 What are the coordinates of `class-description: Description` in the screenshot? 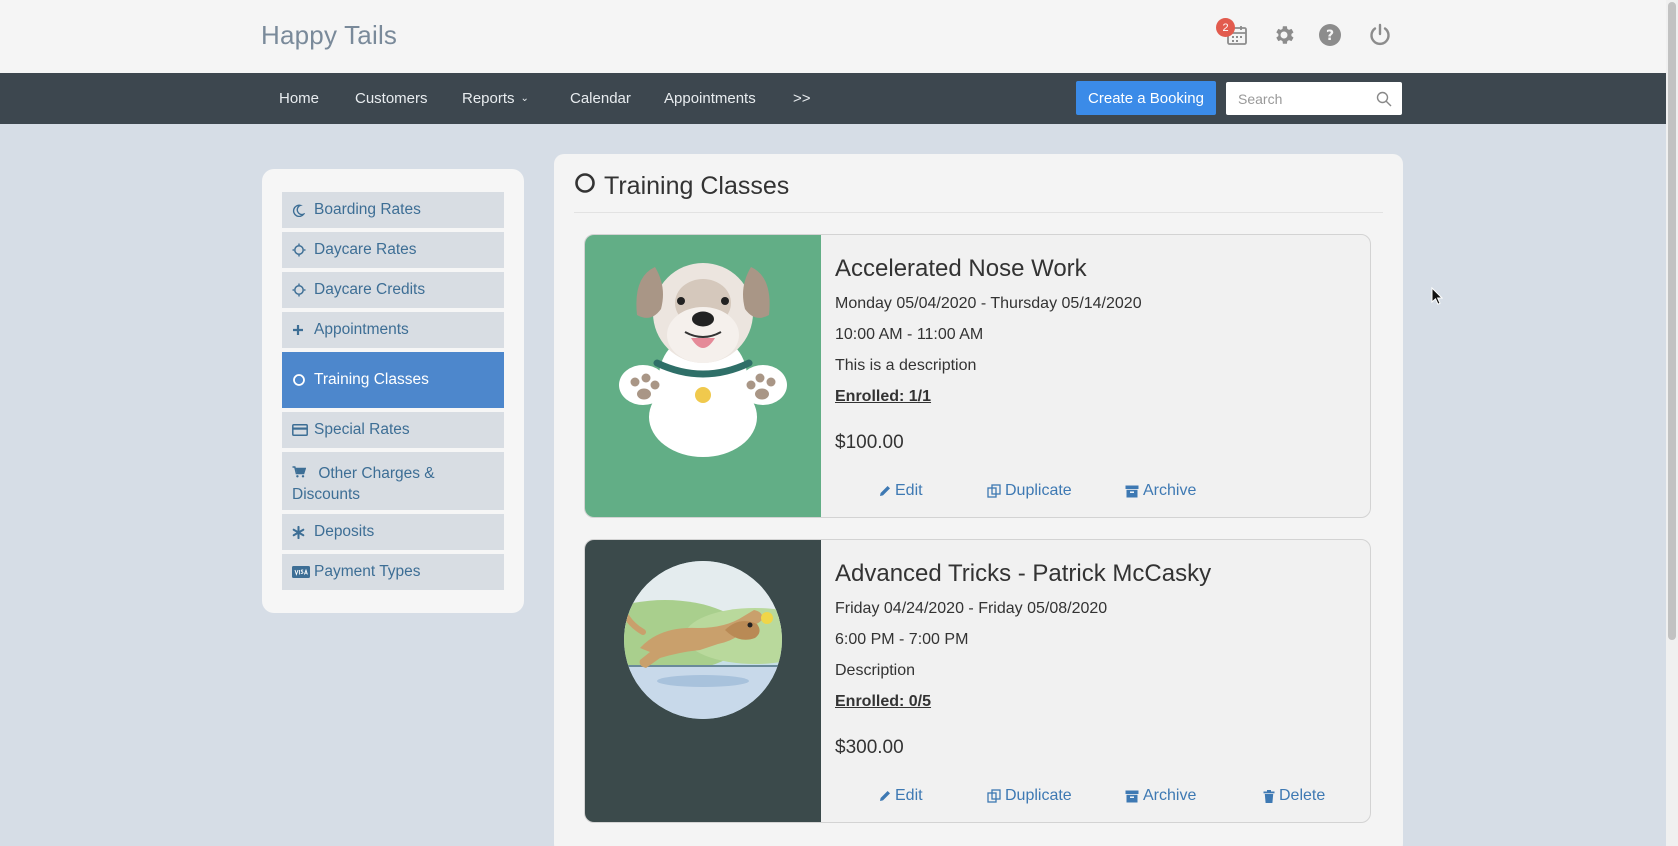 It's located at (875, 670).